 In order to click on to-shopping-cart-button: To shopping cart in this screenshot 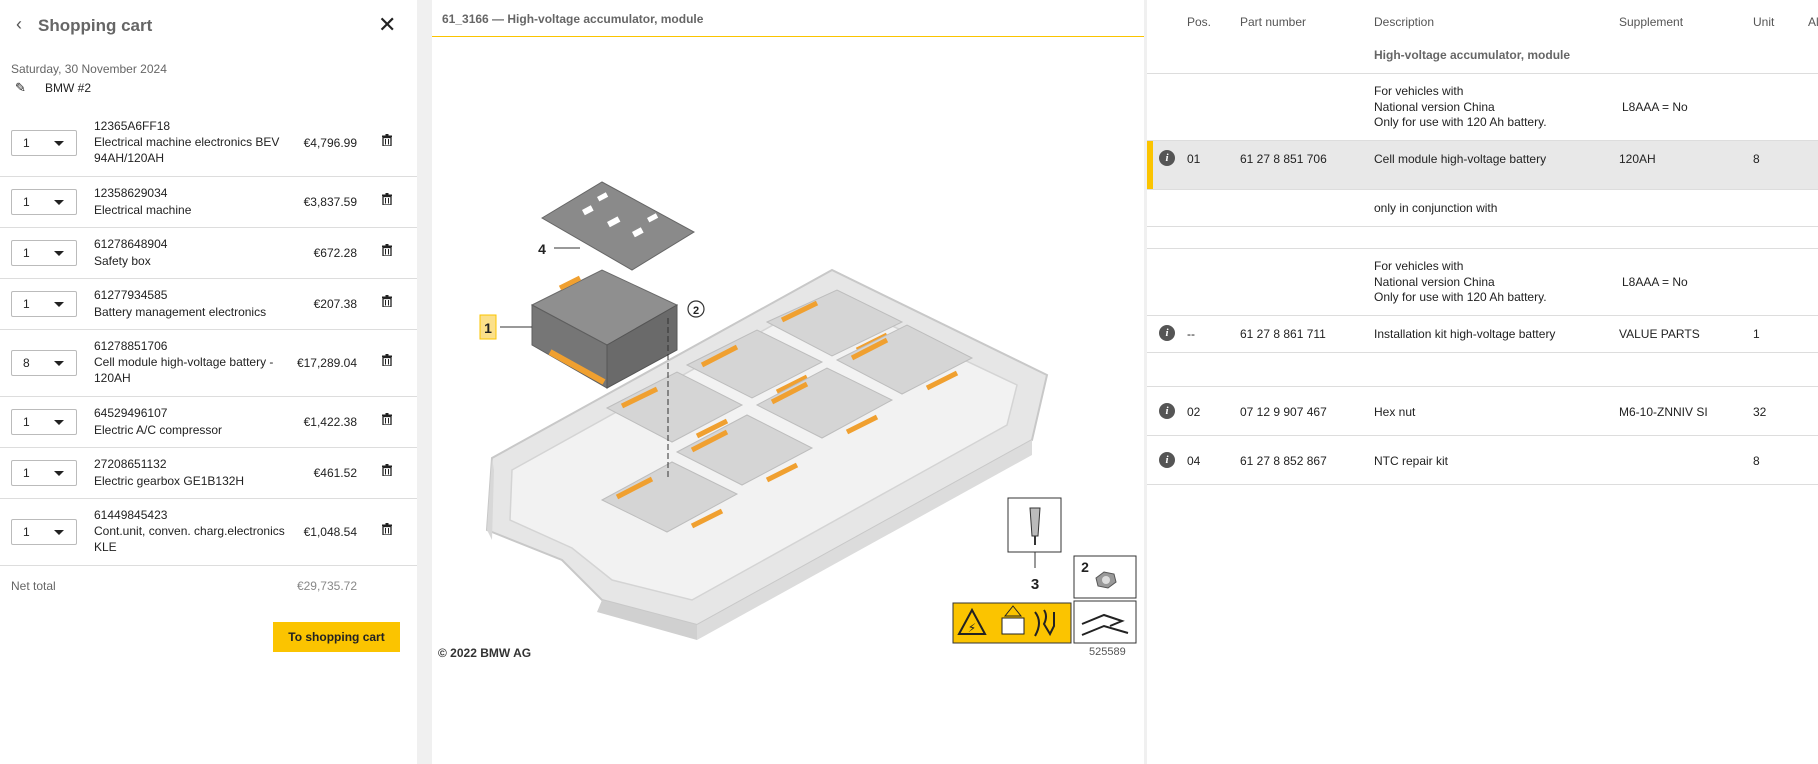, I will do `click(336, 637)`.